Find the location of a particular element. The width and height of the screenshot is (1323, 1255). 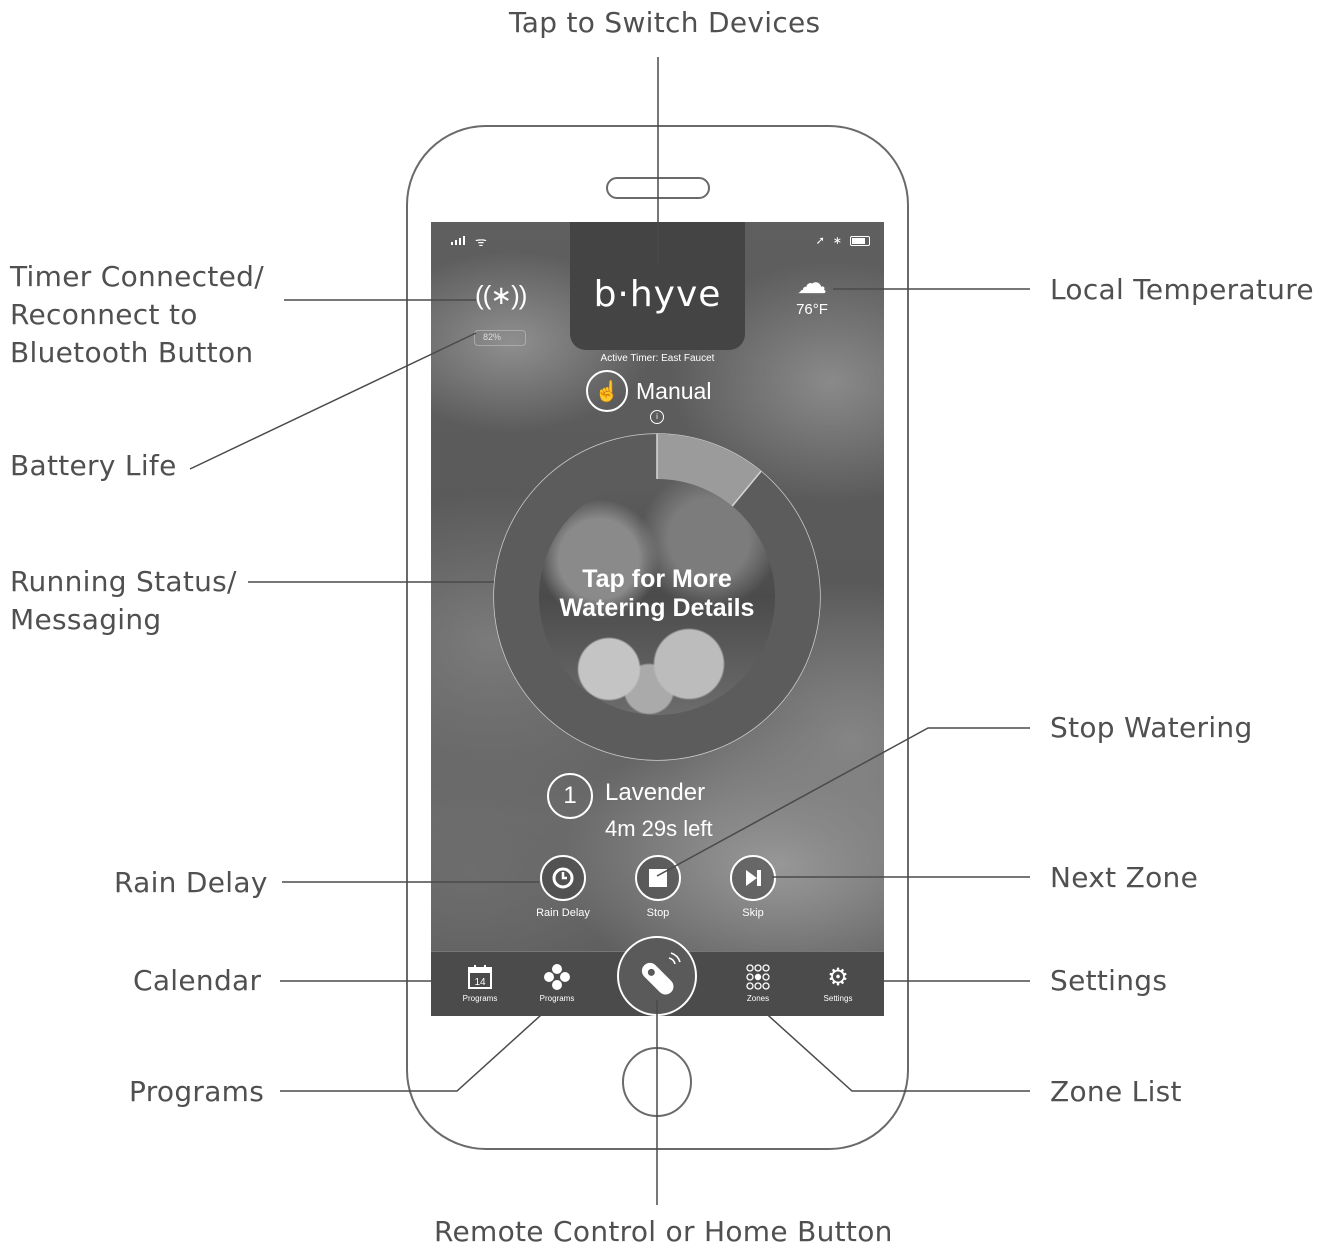

callout-programs: Programs is located at coordinates (197, 1091).